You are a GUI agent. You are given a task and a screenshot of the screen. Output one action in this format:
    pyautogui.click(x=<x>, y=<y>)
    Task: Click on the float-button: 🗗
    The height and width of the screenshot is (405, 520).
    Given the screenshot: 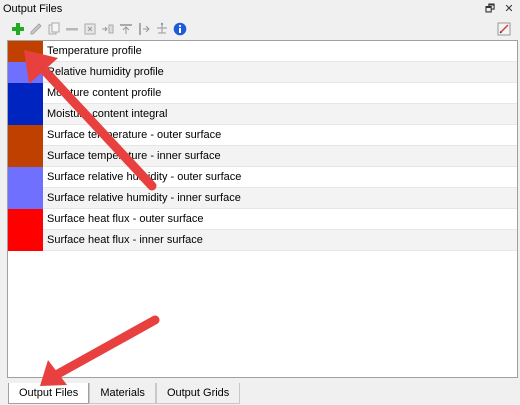 What is the action you would take?
    pyautogui.click(x=490, y=9)
    